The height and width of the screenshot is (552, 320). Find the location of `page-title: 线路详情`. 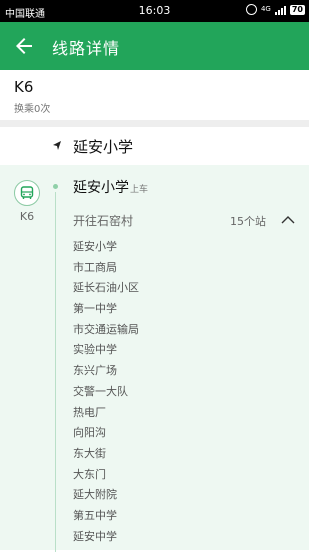

page-title: 线路详情 is located at coordinates (86, 48).